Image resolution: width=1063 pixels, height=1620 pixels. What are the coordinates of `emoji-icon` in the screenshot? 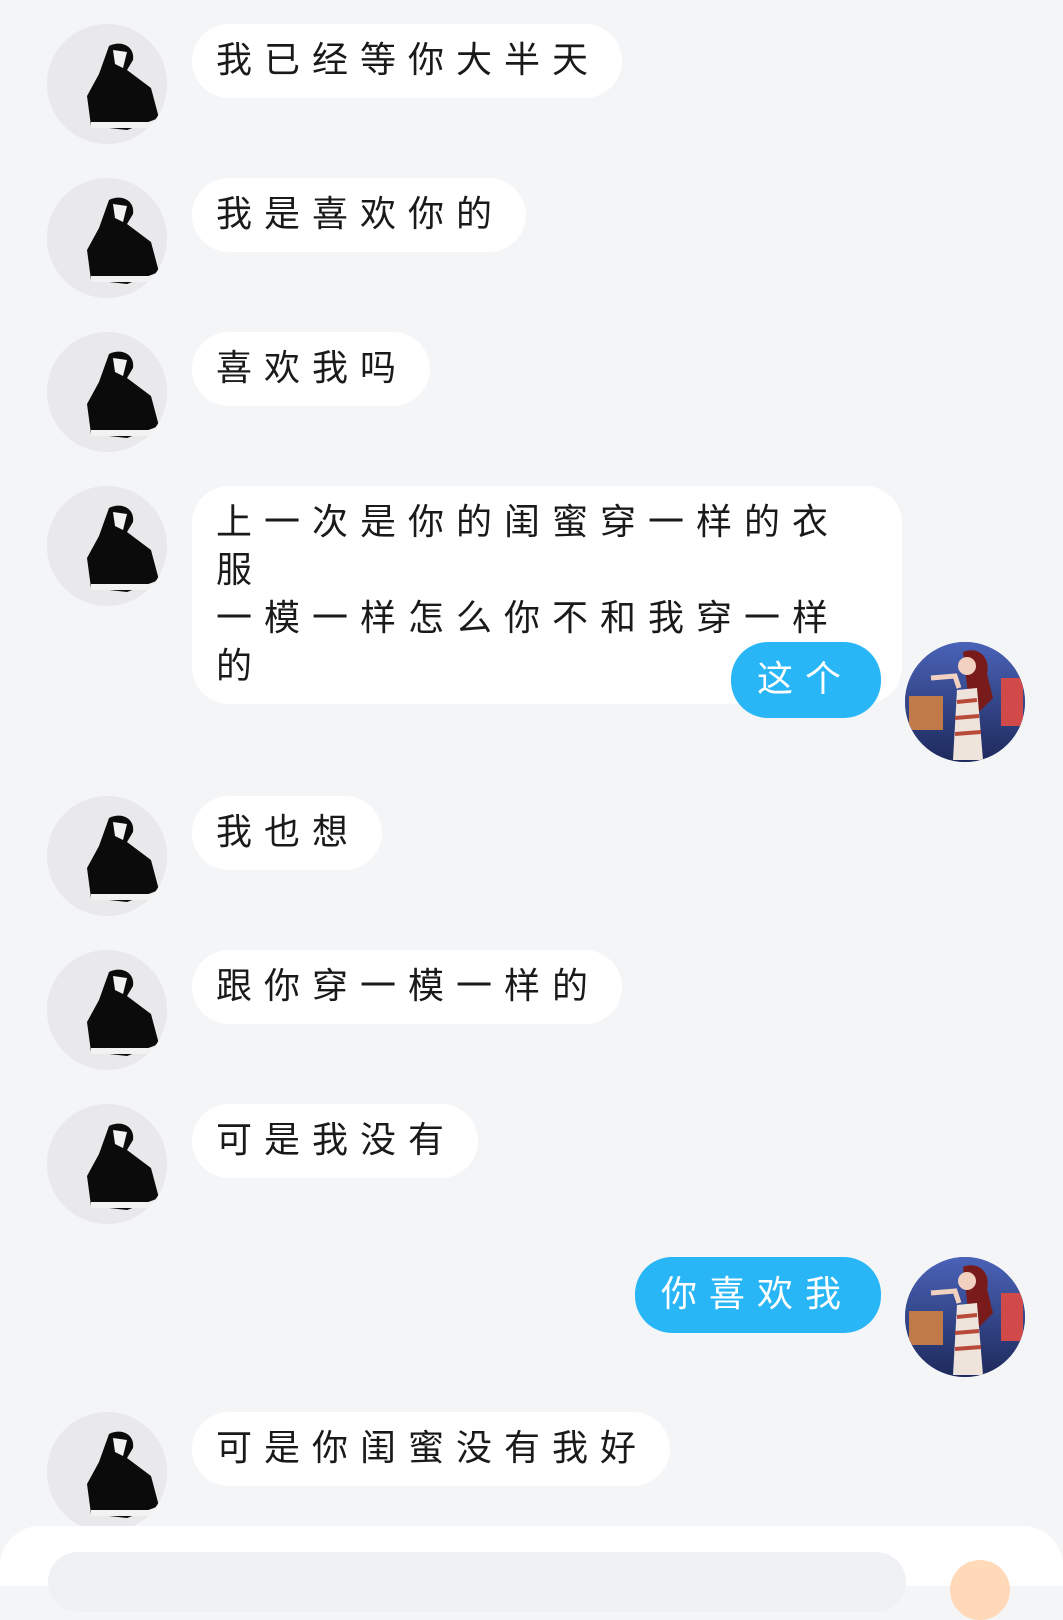 It's located at (980, 1590).